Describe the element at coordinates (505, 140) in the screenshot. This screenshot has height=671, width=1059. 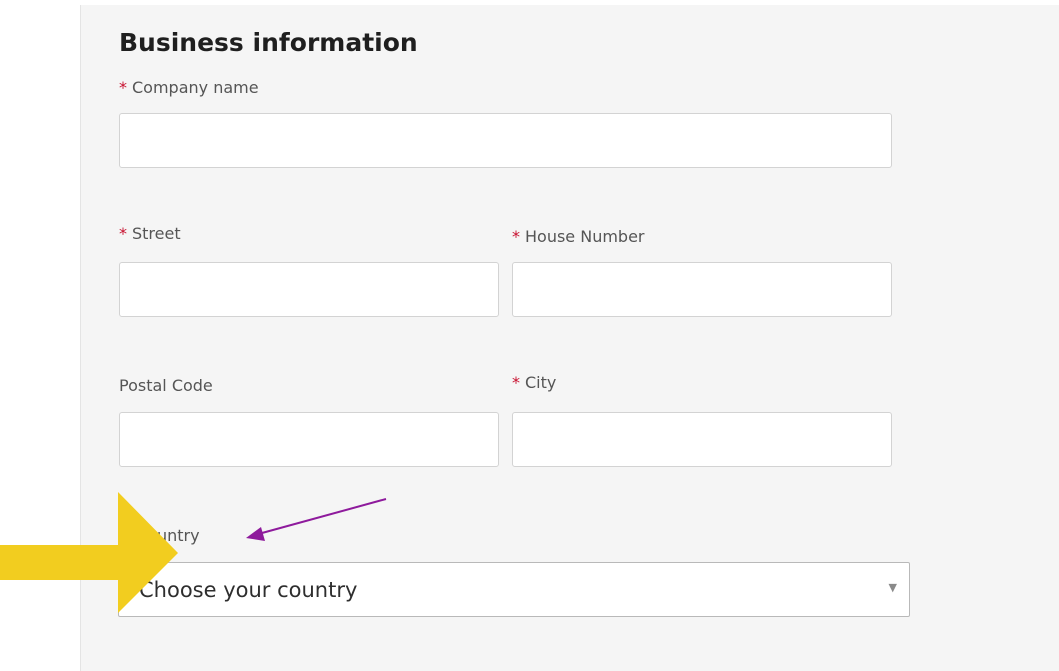
I see `company-name-input` at that location.